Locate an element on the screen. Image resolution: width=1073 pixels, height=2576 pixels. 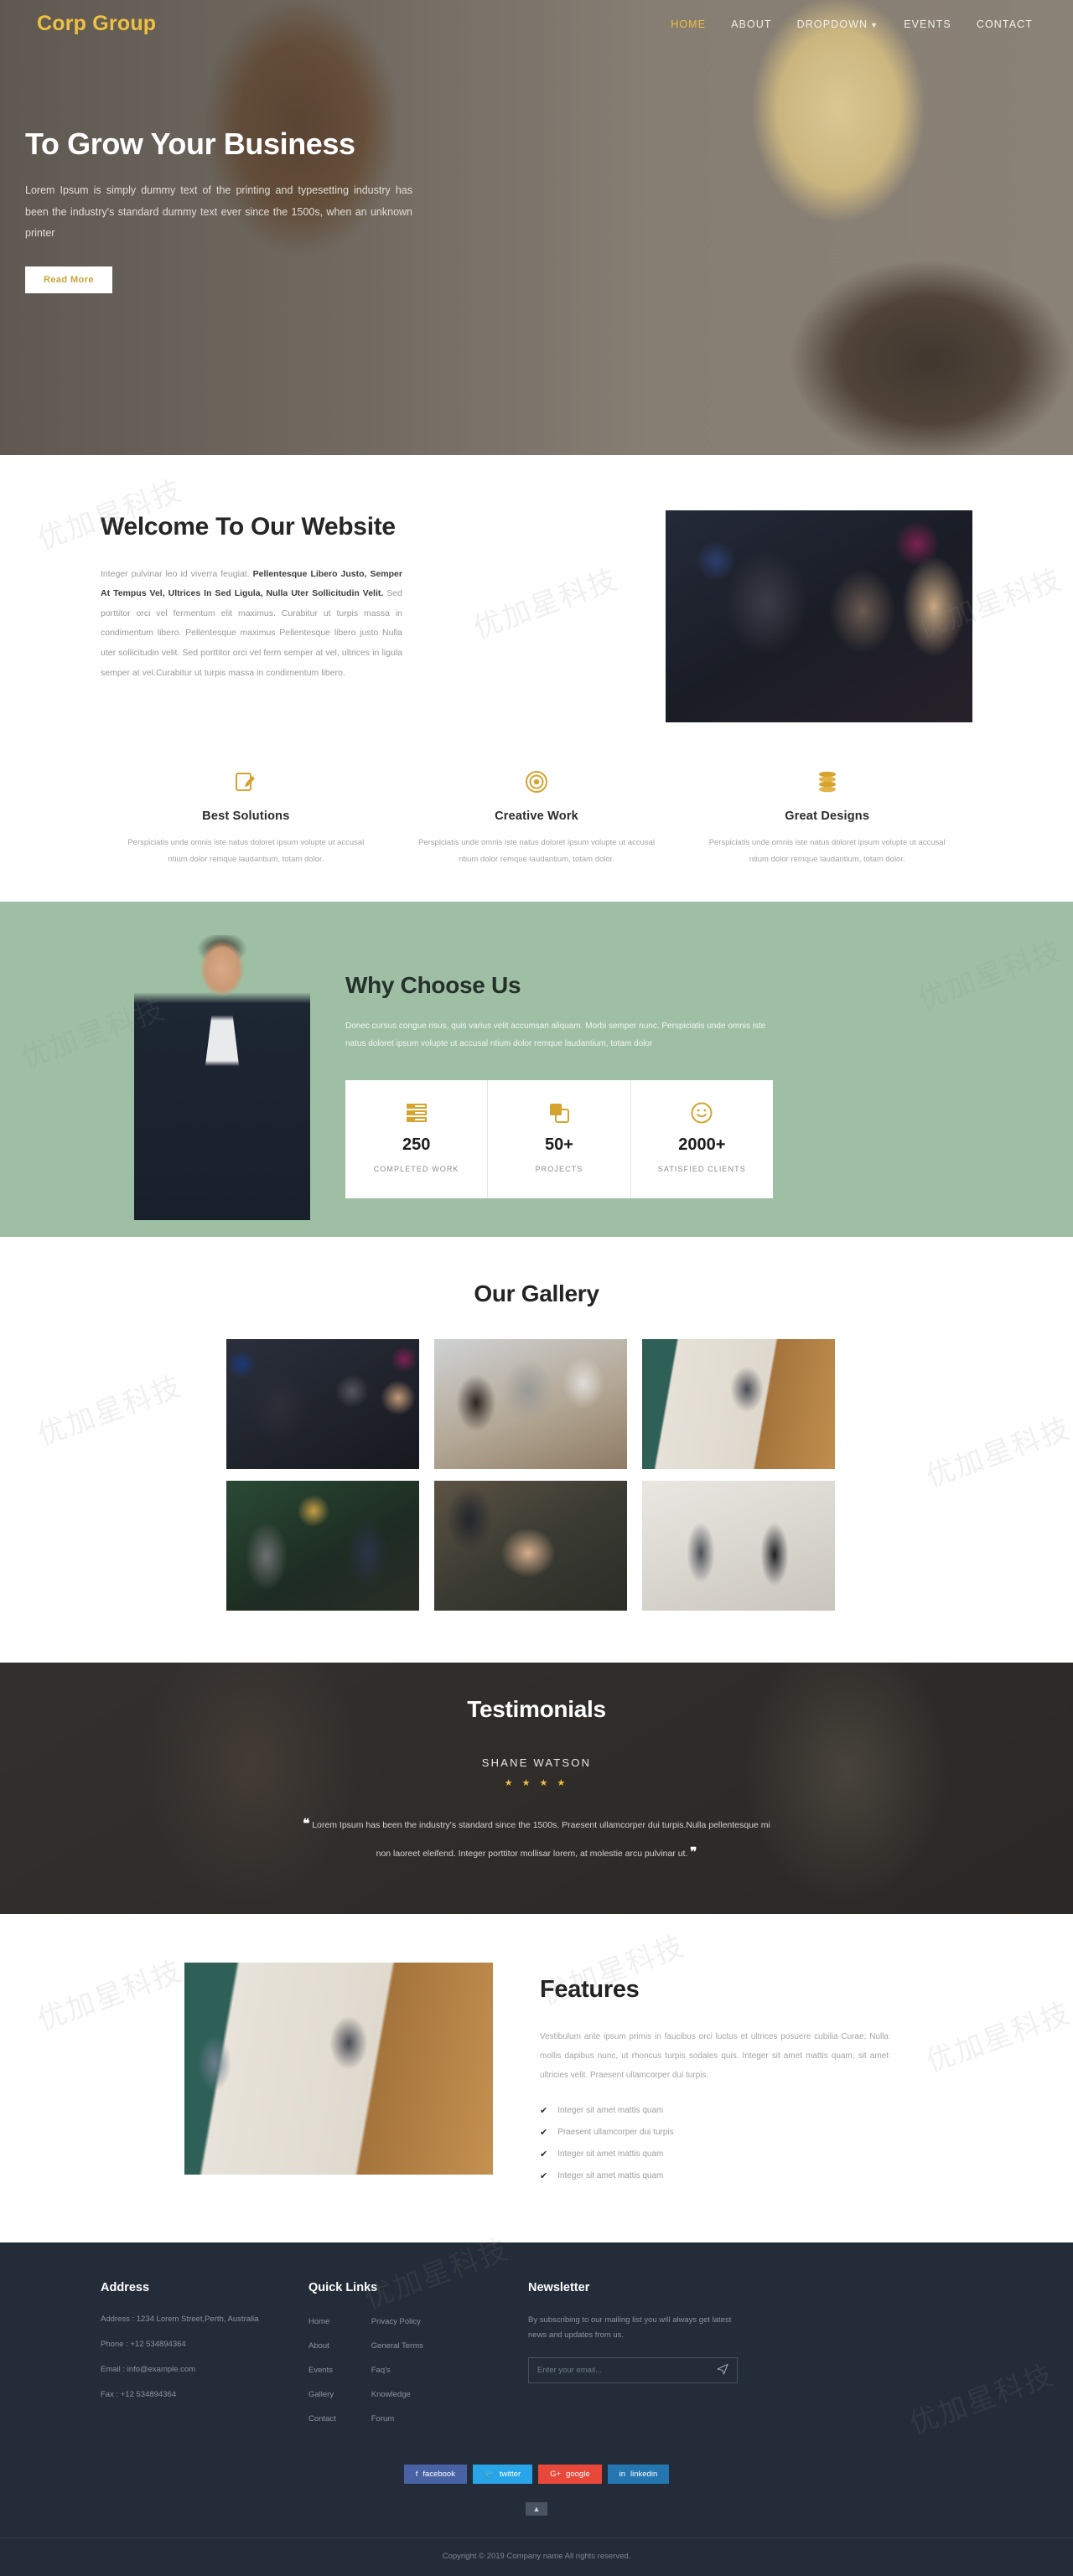
footer-link-knowledge: Knowledge is located at coordinates (391, 2394).